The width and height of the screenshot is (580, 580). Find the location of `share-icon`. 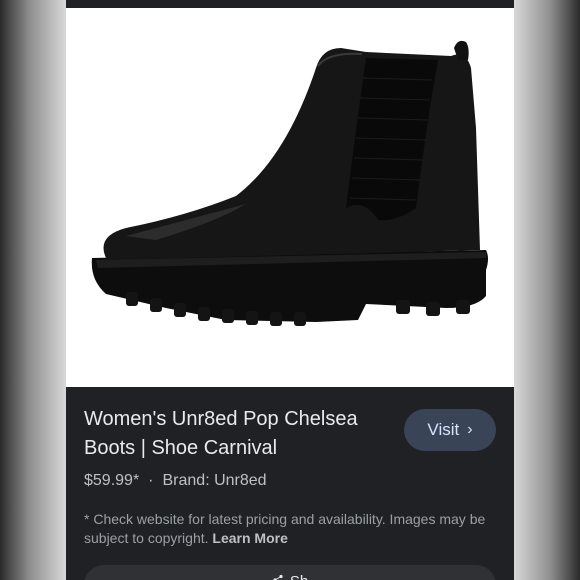

share-icon is located at coordinates (278, 576).